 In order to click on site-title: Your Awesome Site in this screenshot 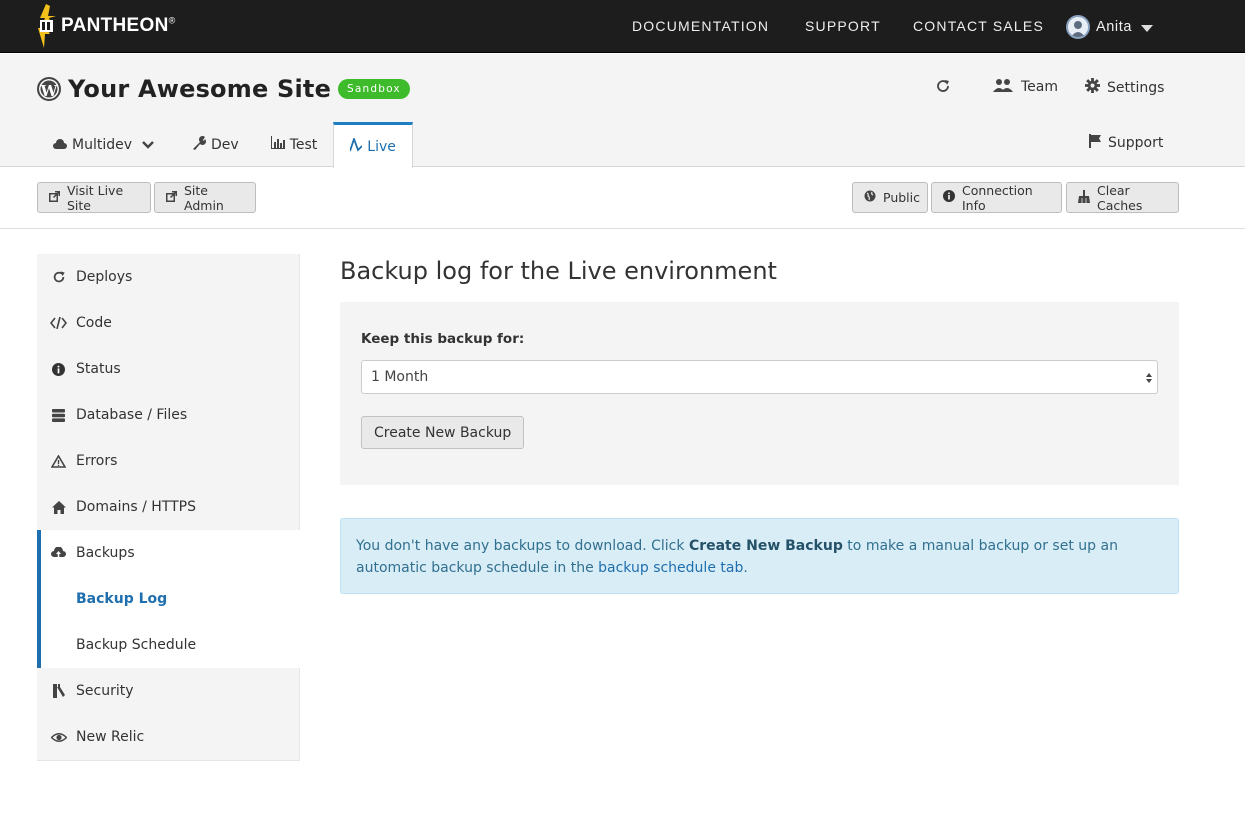, I will do `click(200, 89)`.